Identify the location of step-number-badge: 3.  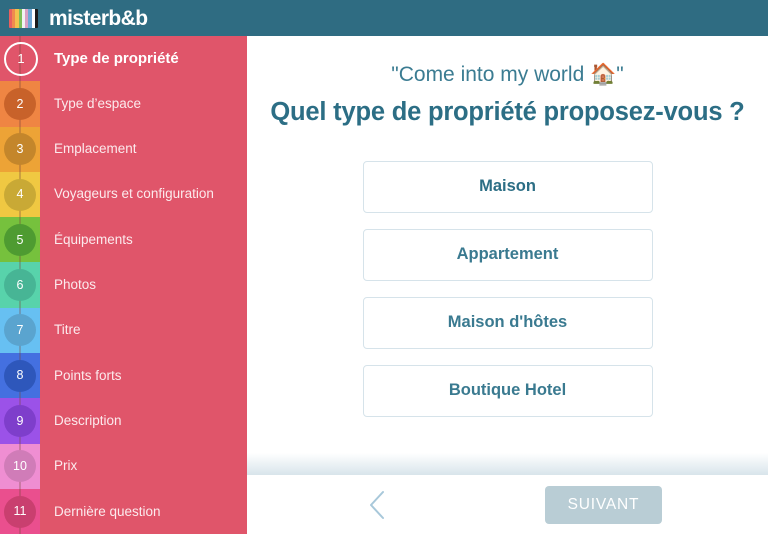
(20, 149).